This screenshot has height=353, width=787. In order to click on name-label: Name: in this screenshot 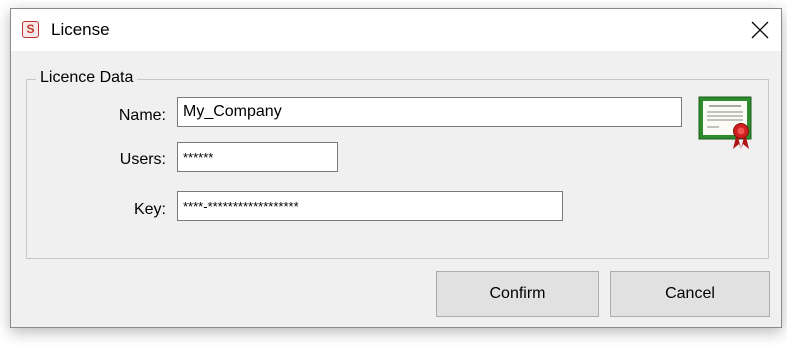, I will do `click(142, 115)`.